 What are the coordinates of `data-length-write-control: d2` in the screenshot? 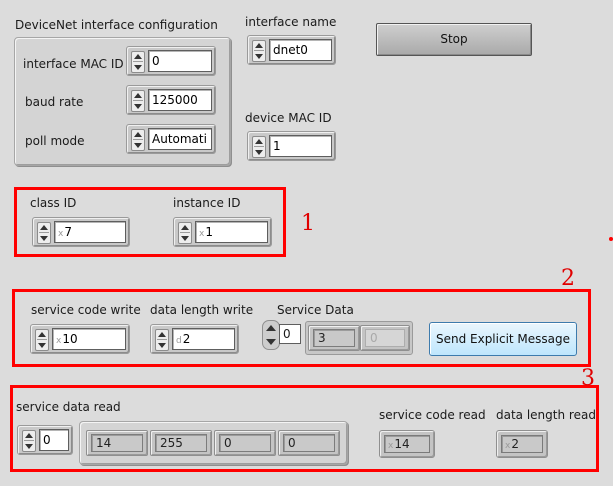 It's located at (194, 339).